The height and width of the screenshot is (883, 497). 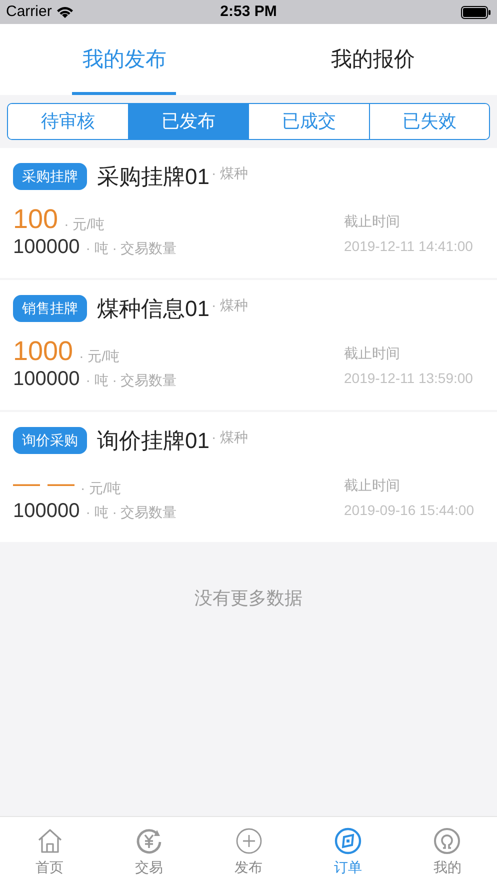 What do you see at coordinates (50, 176) in the screenshot?
I see `listing-type-badge: 采购挂牌` at bounding box center [50, 176].